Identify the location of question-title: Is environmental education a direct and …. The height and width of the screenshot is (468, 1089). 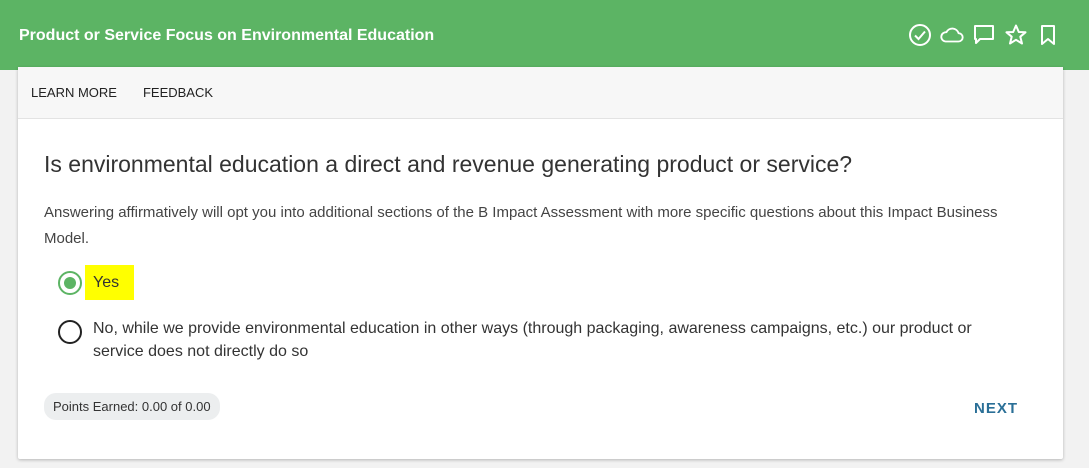
(448, 164).